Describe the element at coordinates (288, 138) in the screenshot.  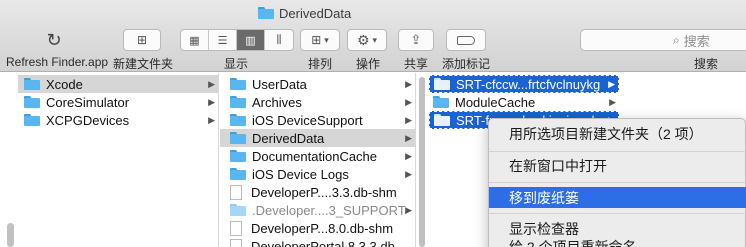
I see `item-label: DerivedData` at that location.